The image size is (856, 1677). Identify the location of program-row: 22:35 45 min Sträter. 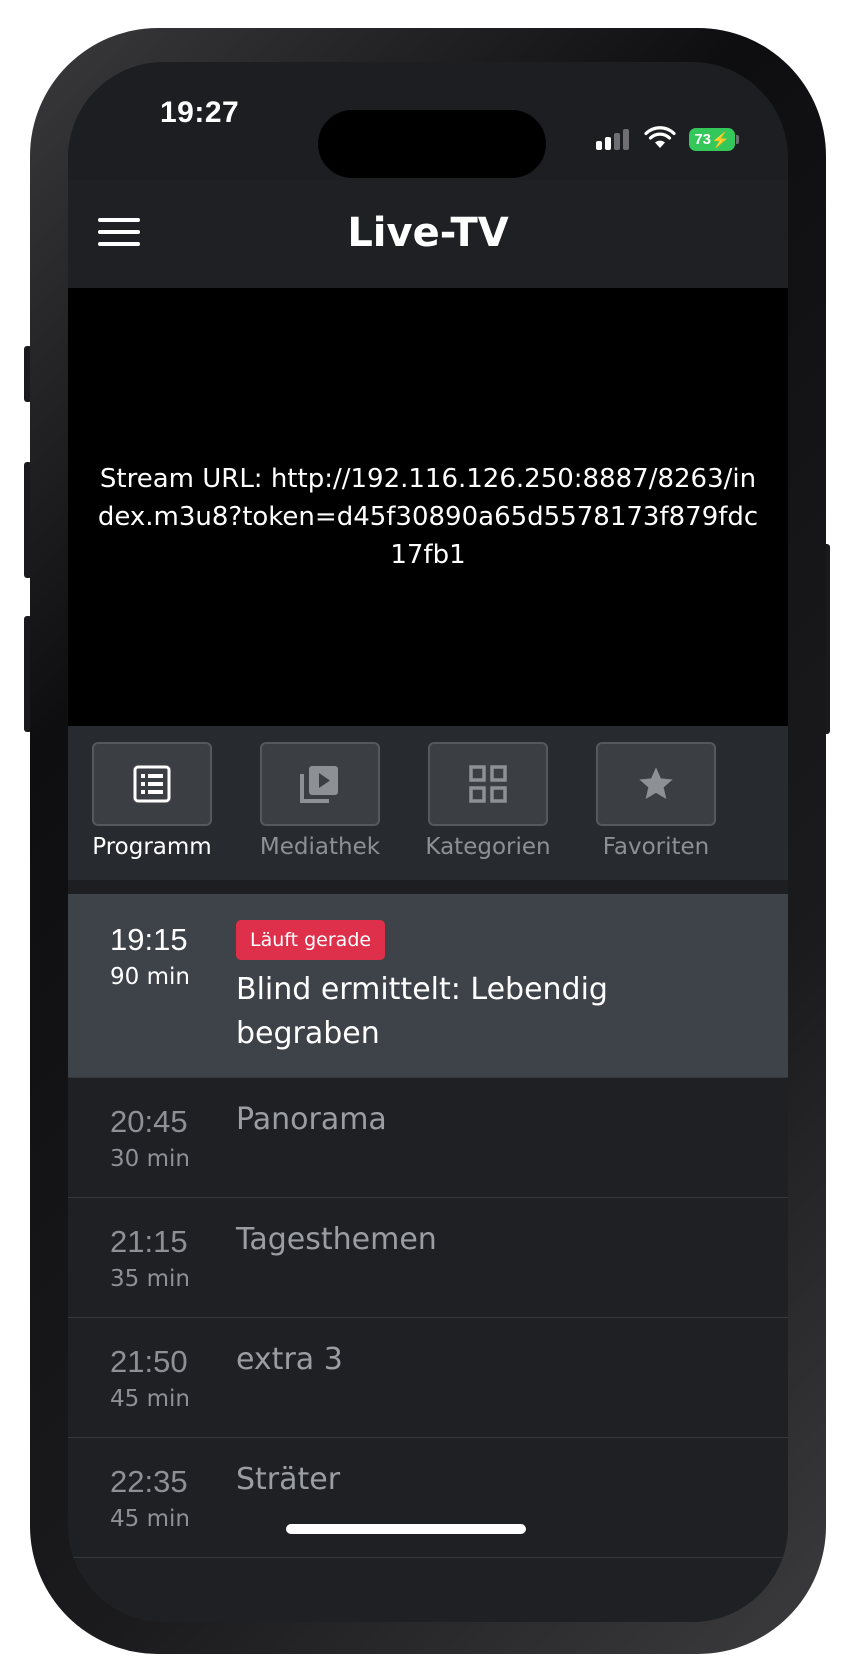
(428, 1498).